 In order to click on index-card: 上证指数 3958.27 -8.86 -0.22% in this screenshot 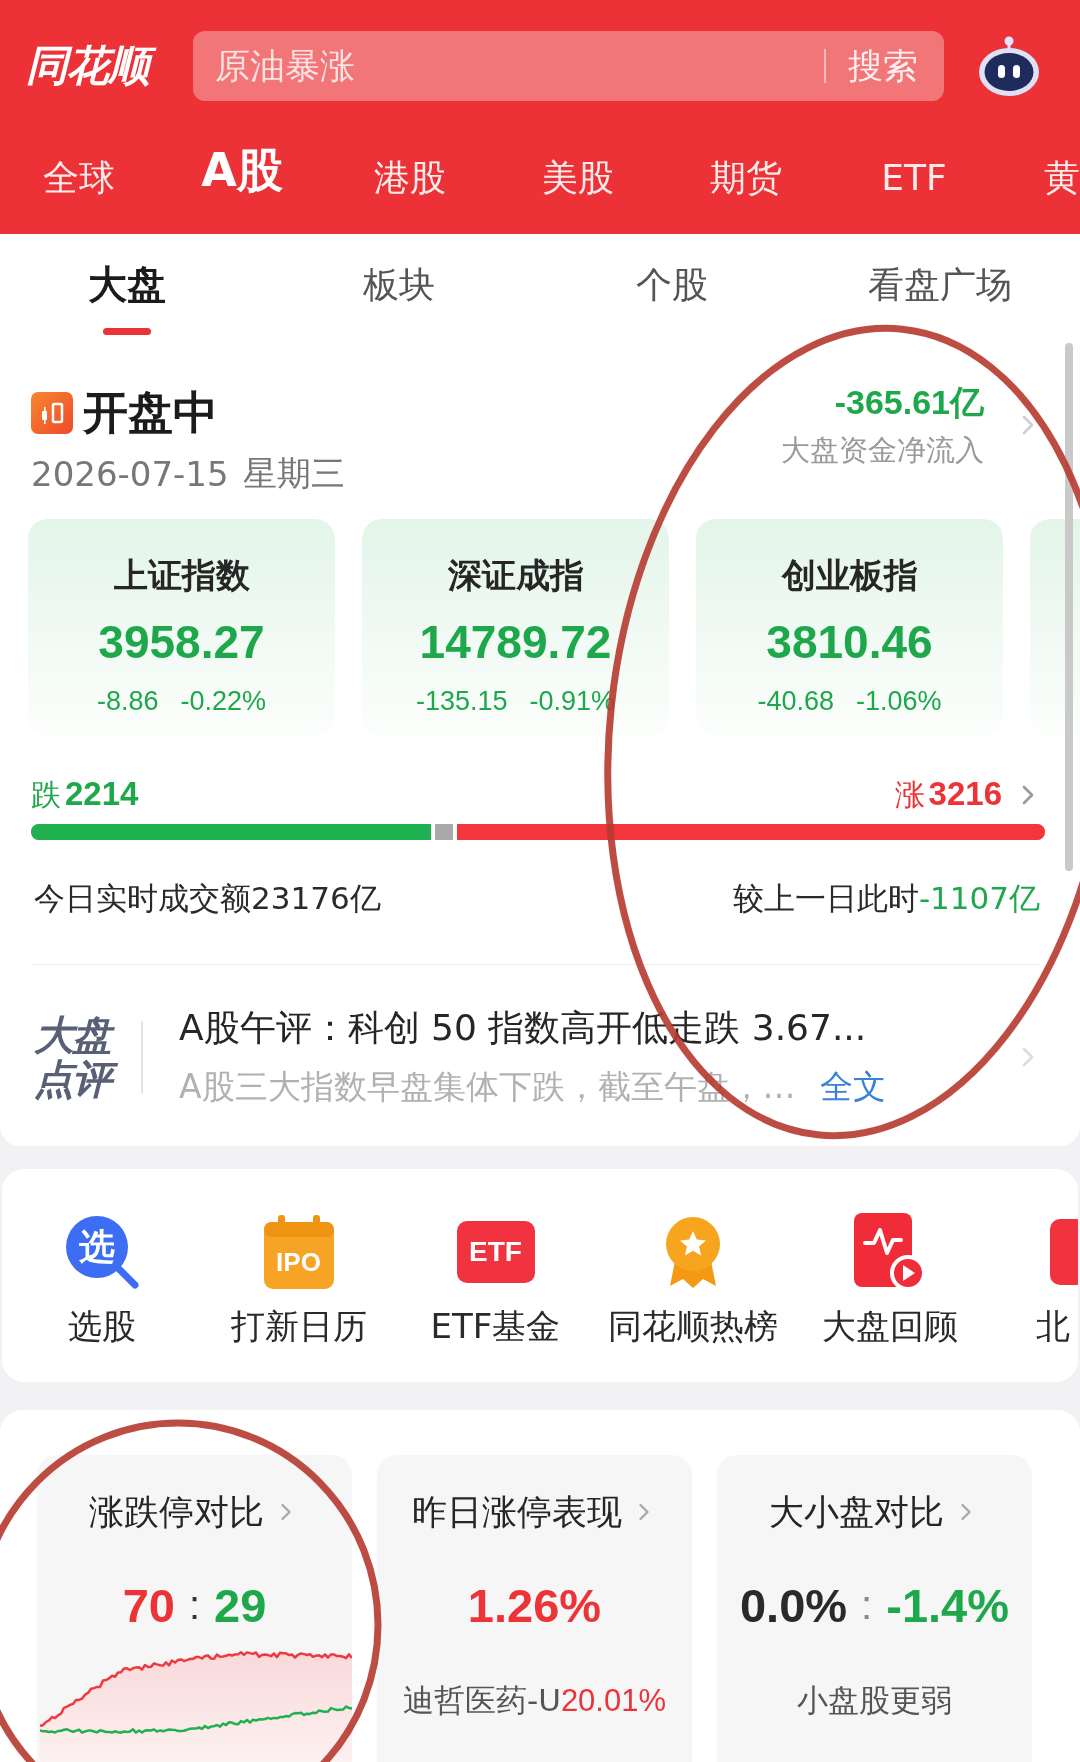, I will do `click(181, 627)`.